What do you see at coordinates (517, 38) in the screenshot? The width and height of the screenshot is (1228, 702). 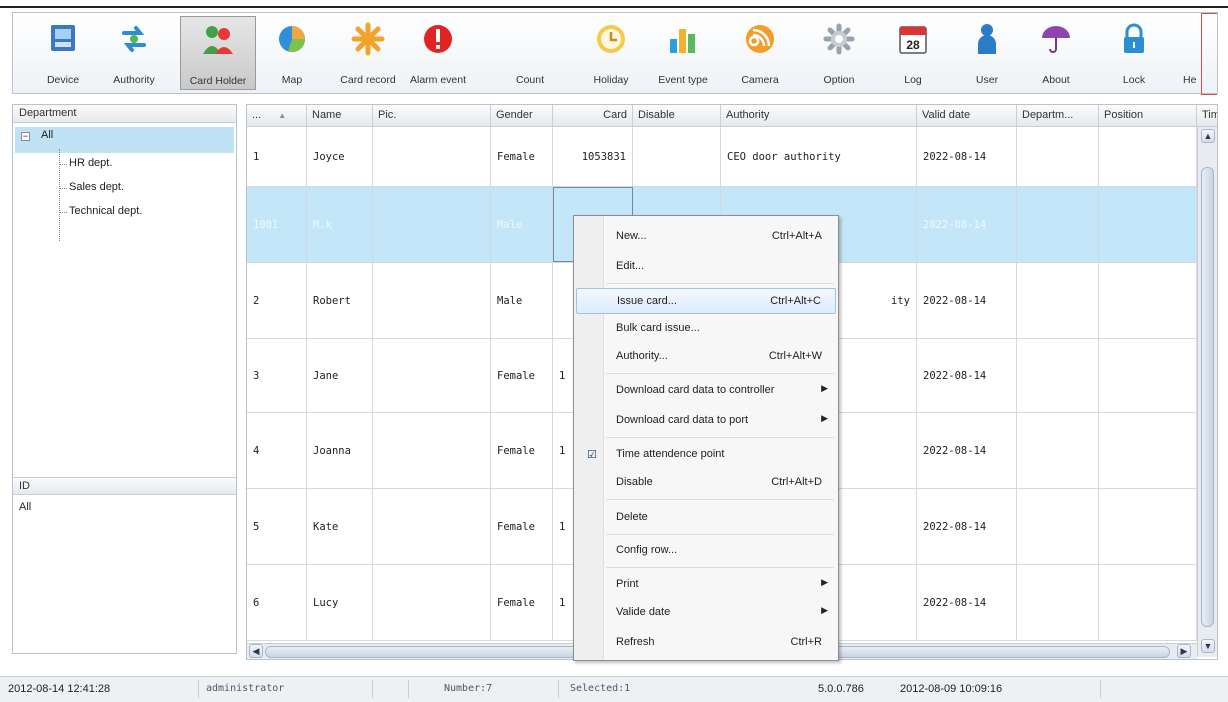 I see `count-icon` at bounding box center [517, 38].